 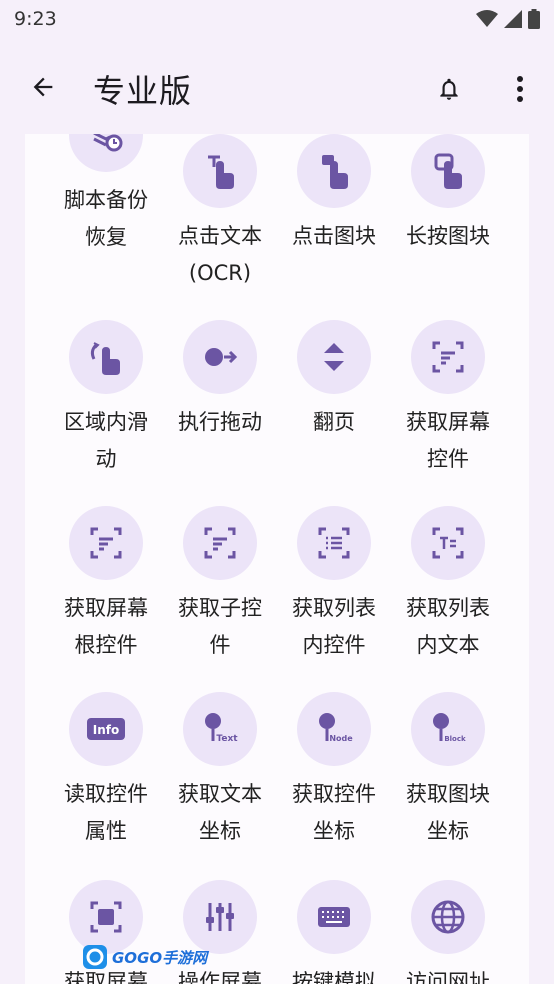 I want to click on info-icon: Info, so click(x=106, y=729).